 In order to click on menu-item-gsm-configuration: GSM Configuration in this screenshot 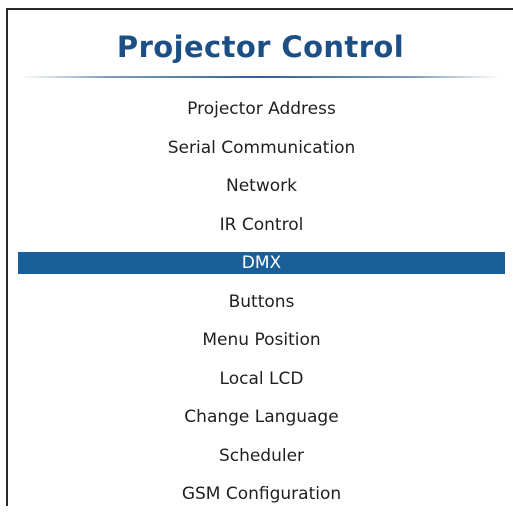, I will do `click(261, 494)`.